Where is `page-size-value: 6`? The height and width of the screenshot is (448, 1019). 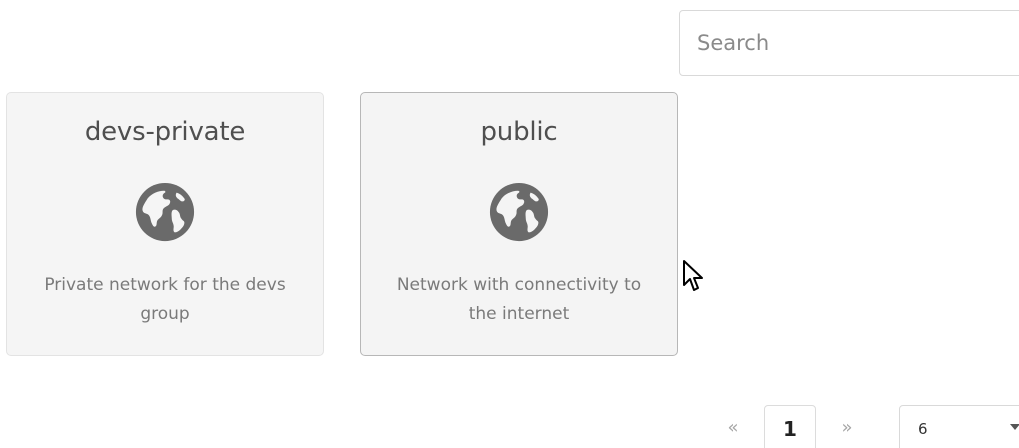 page-size-value: 6 is located at coordinates (923, 429).